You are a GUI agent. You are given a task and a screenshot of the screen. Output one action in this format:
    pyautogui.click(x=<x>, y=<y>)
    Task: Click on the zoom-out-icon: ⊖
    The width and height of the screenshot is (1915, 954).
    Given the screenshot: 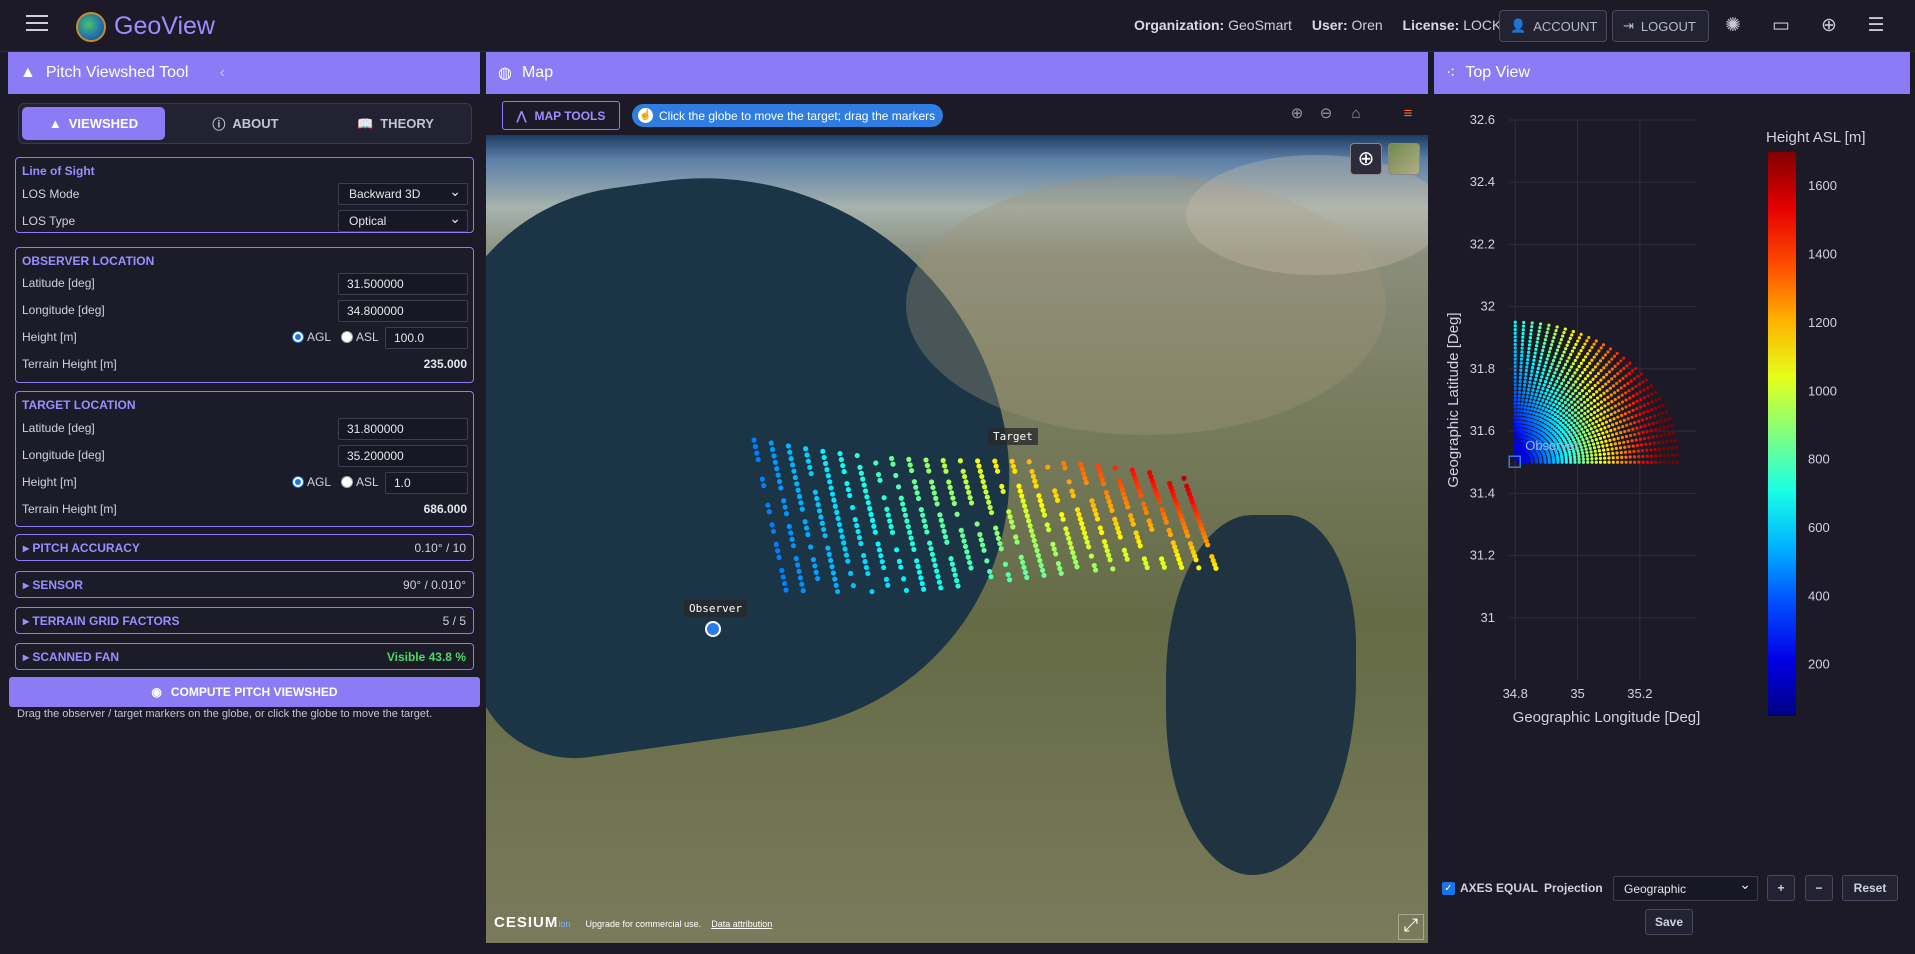 What is the action you would take?
    pyautogui.click(x=1326, y=114)
    